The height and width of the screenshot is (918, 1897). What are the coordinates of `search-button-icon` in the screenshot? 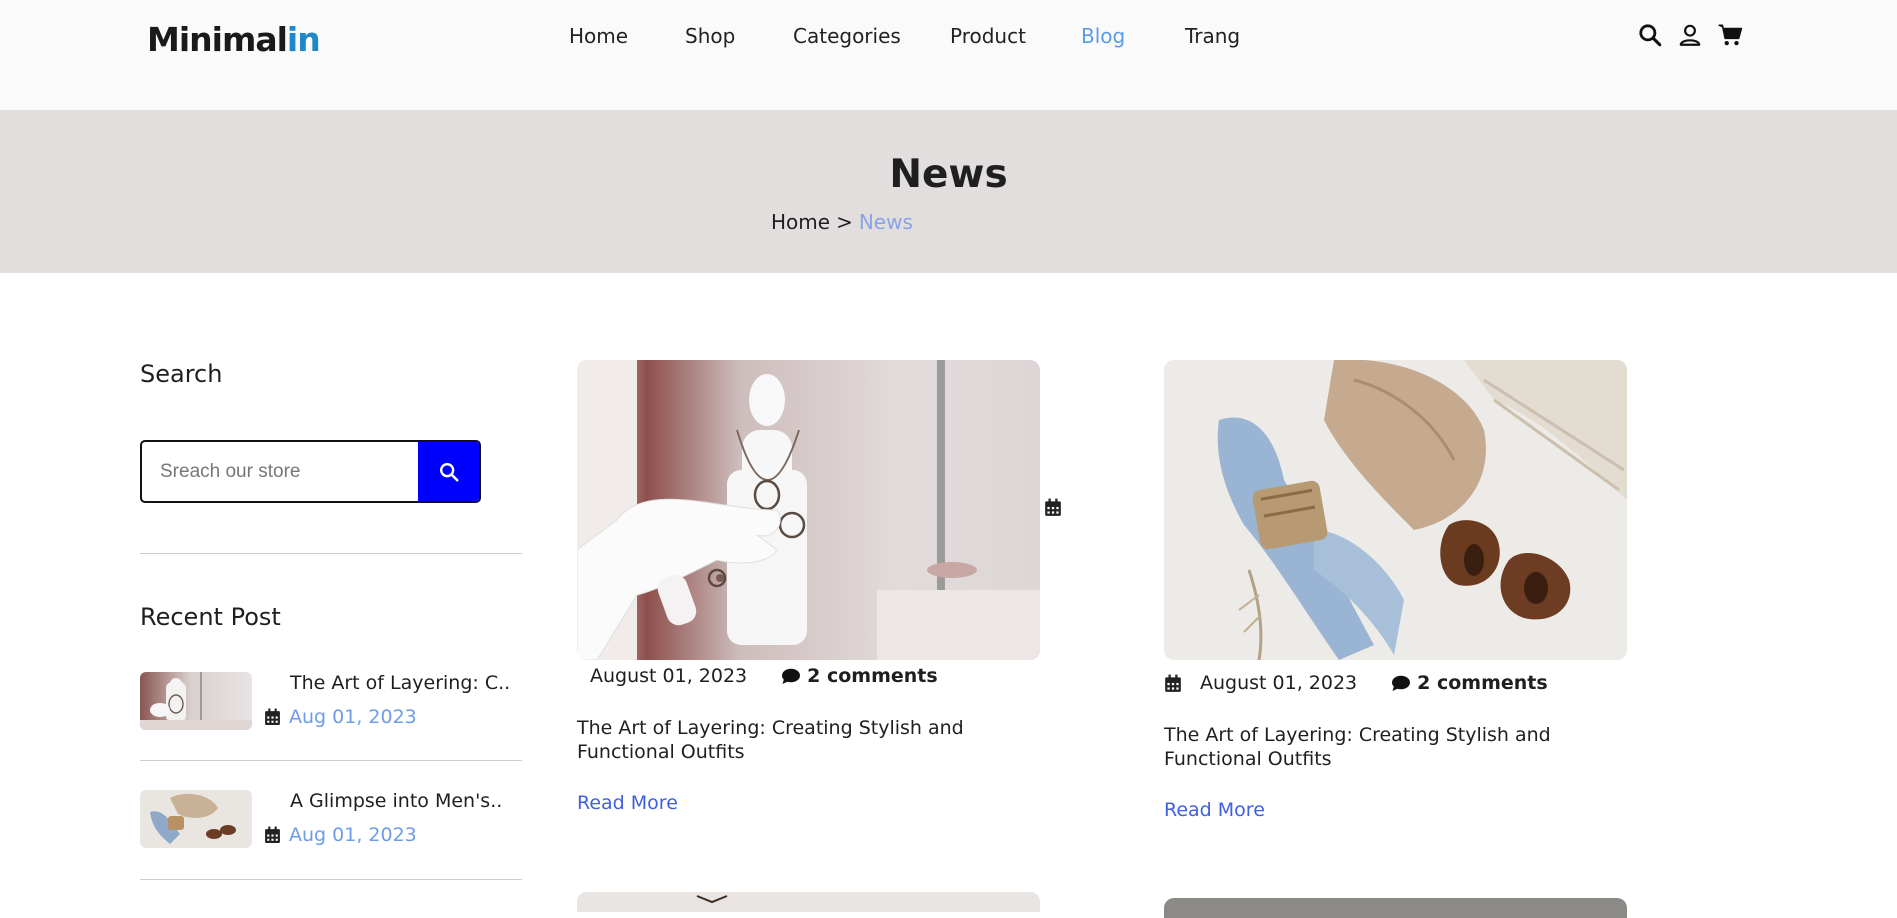 It's located at (449, 472).